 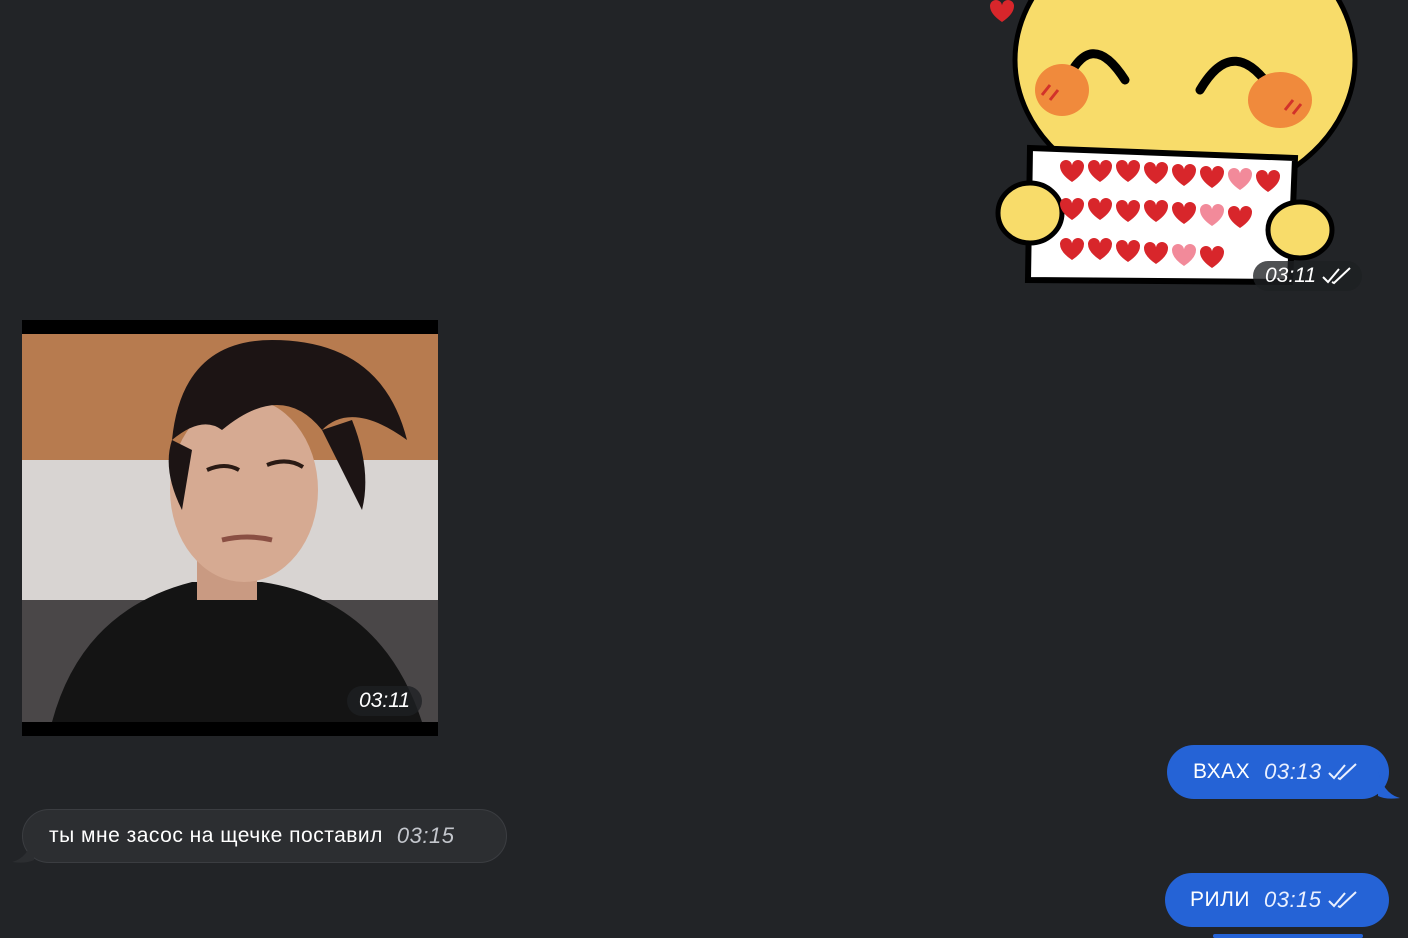 I want to click on sticker-time-badge: 03:11, so click(x=1307, y=276).